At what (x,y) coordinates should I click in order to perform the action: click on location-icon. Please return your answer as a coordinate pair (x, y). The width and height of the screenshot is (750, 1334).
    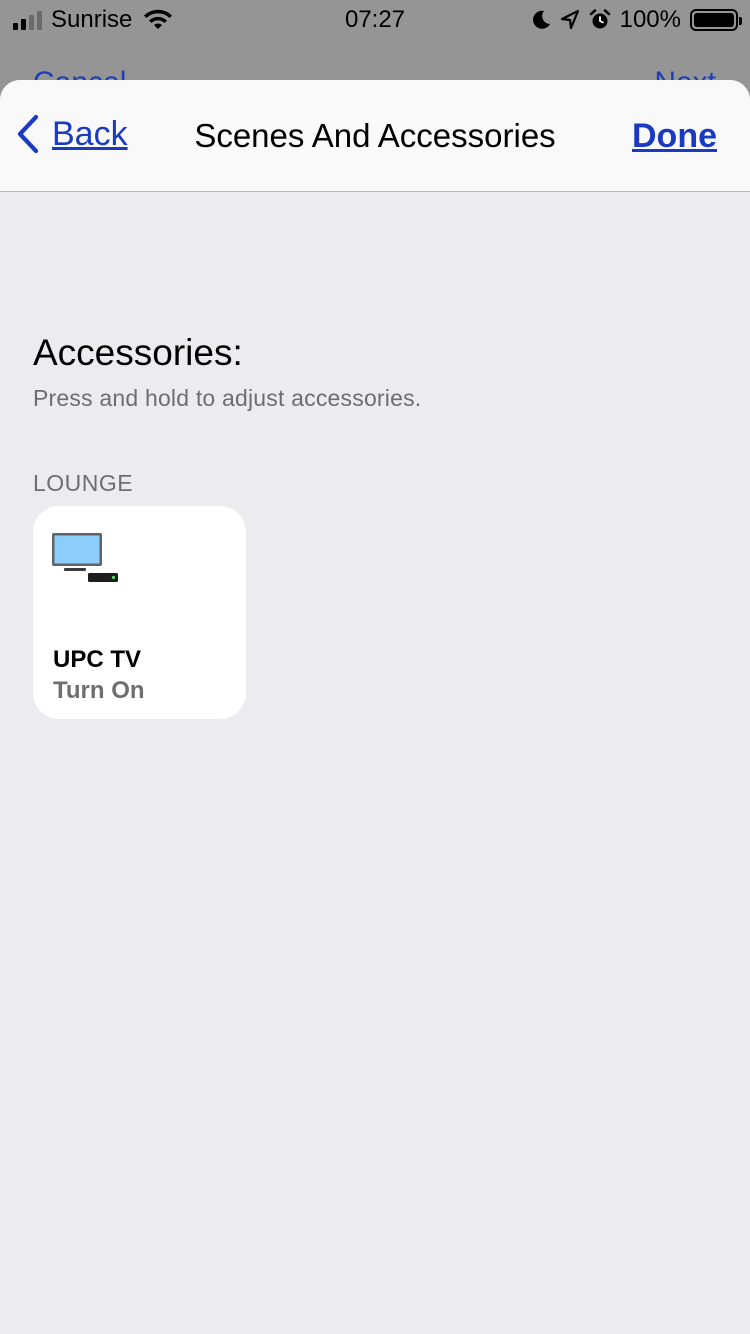
    Looking at the image, I should click on (569, 19).